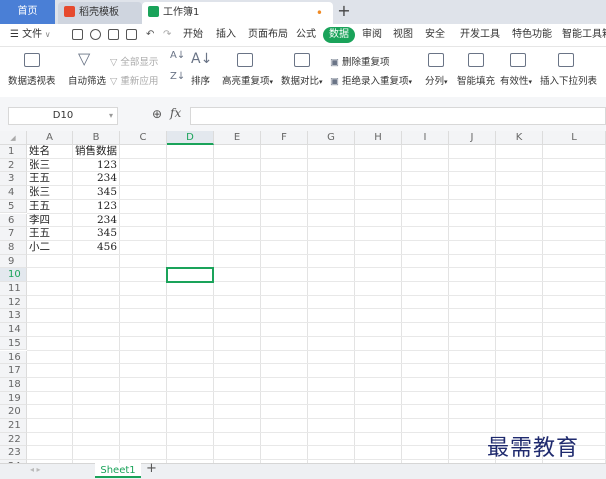  I want to click on row-header-16: 16, so click(13, 357).